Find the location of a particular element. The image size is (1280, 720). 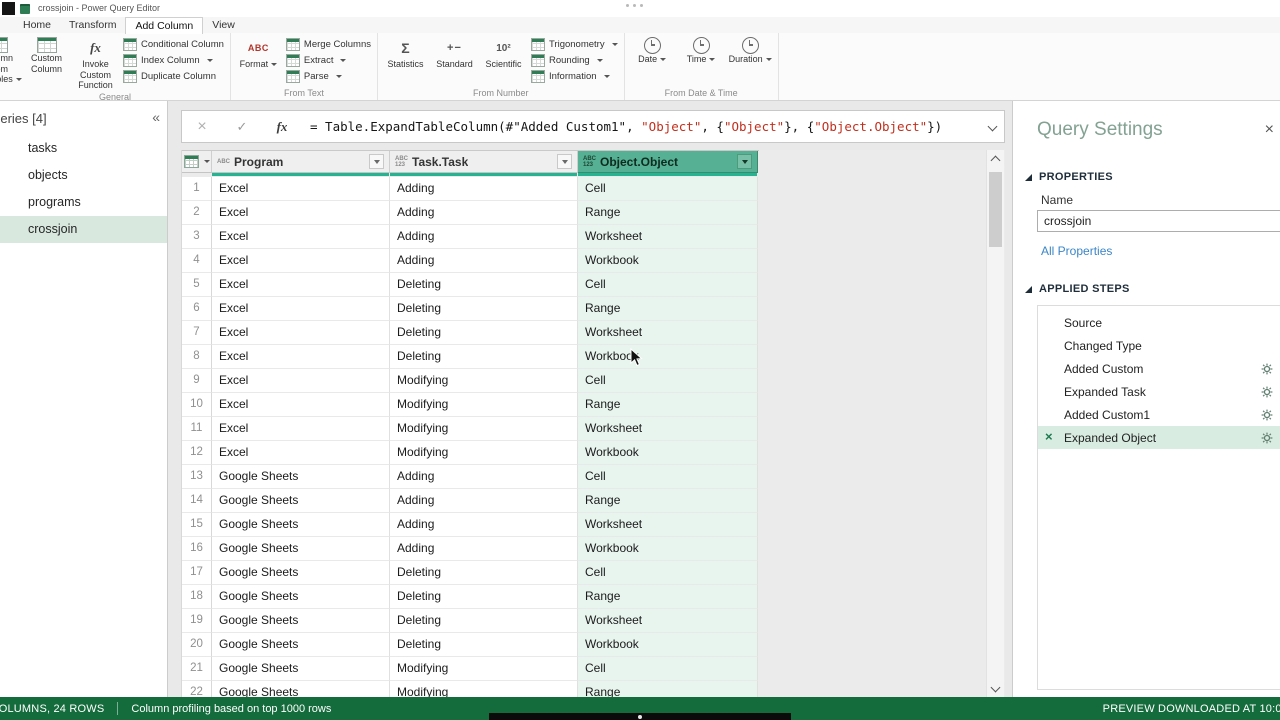

parse-button: Parse is located at coordinates (328, 76).